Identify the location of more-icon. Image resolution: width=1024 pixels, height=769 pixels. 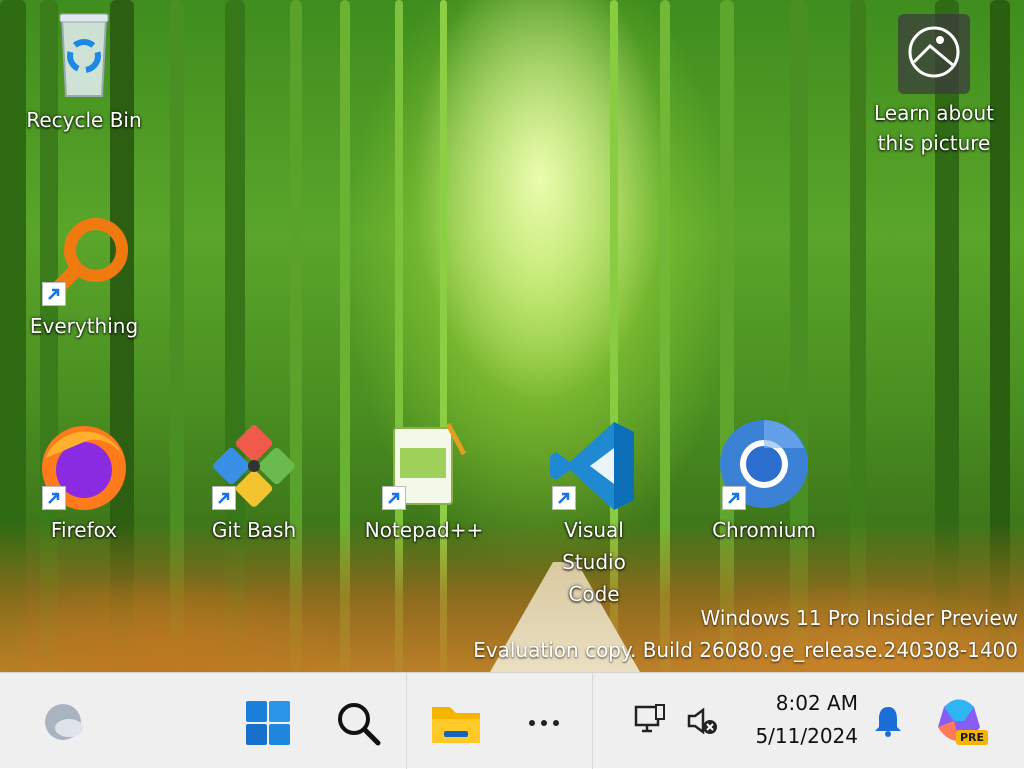
(544, 723).